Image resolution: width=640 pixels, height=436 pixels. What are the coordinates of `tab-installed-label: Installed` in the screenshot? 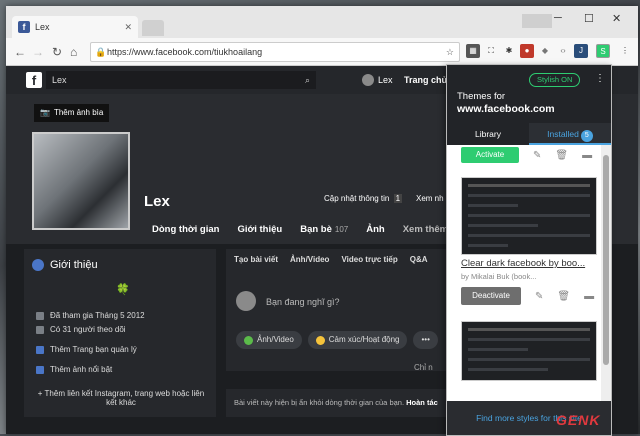 It's located at (563, 134).